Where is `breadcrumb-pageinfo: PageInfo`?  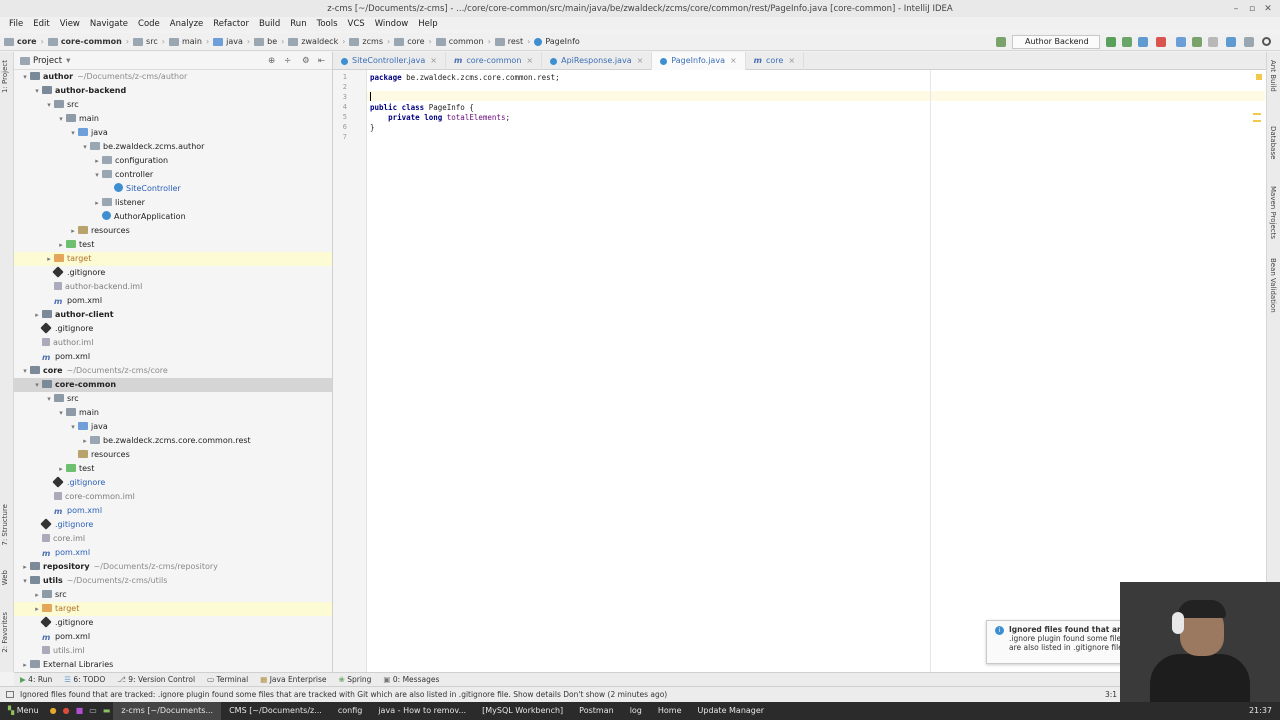 breadcrumb-pageinfo: PageInfo is located at coordinates (557, 41).